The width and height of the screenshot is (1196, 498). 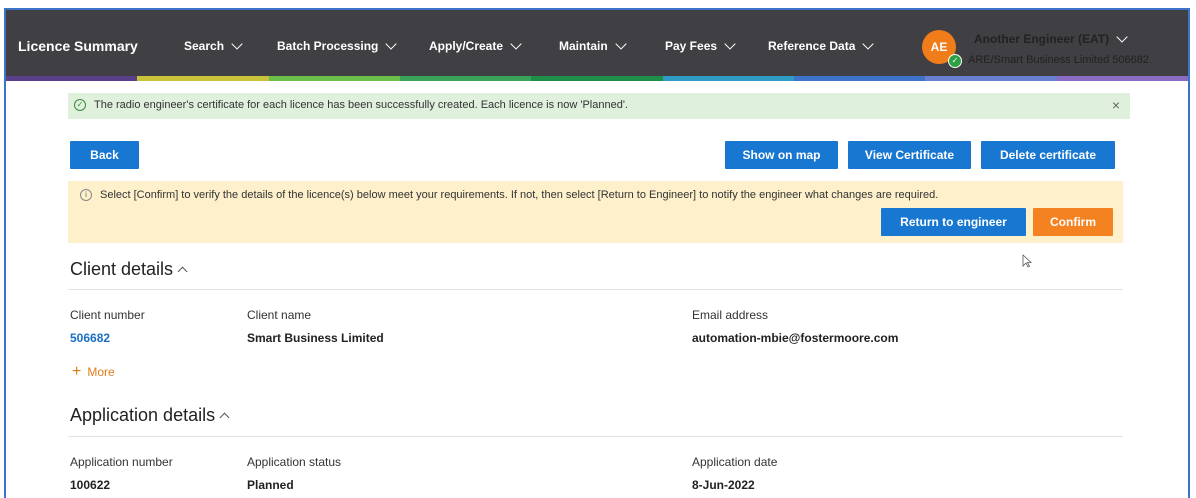 What do you see at coordinates (78, 46) in the screenshot?
I see `page-title: Licence Summary` at bounding box center [78, 46].